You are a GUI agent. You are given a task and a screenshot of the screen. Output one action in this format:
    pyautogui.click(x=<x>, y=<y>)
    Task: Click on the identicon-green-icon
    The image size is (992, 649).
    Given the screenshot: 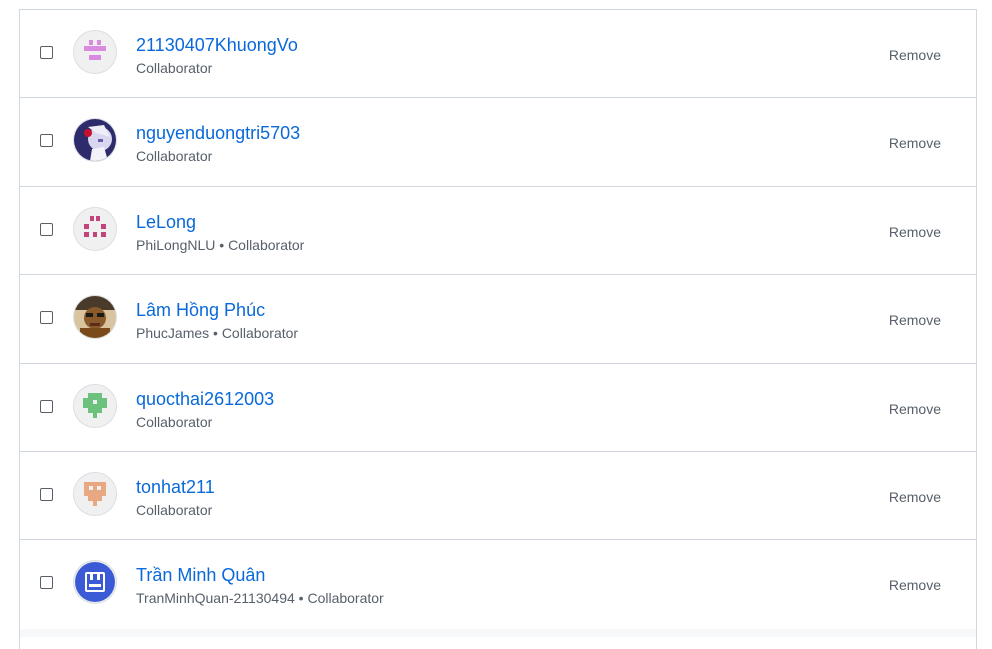 What is the action you would take?
    pyautogui.click(x=95, y=405)
    